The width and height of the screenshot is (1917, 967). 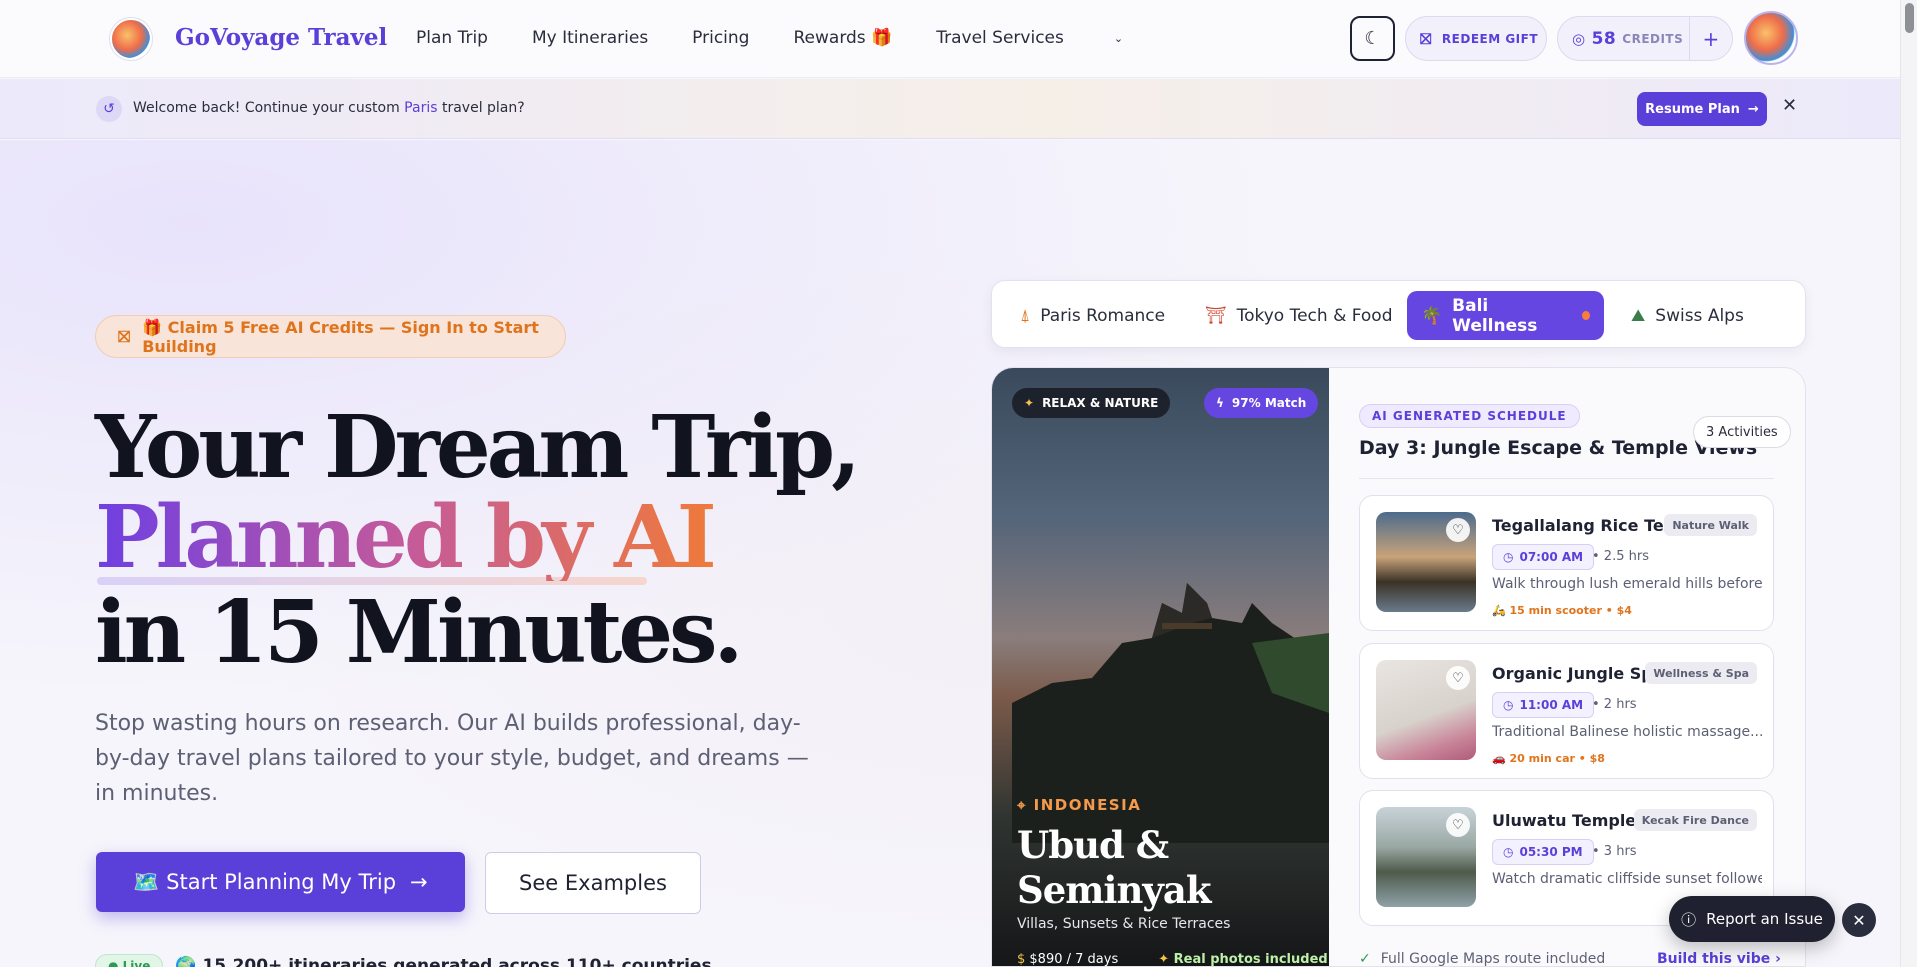 I want to click on report-issue-button: ⓘ Report an Issue, so click(x=1752, y=919).